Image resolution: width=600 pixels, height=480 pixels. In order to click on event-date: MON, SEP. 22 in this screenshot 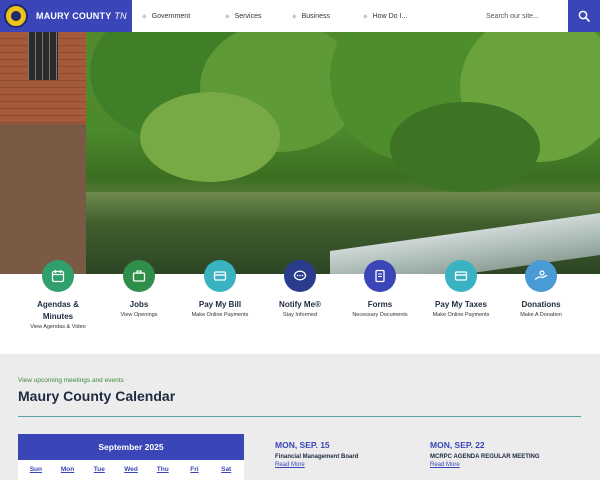, I will do `click(457, 445)`.